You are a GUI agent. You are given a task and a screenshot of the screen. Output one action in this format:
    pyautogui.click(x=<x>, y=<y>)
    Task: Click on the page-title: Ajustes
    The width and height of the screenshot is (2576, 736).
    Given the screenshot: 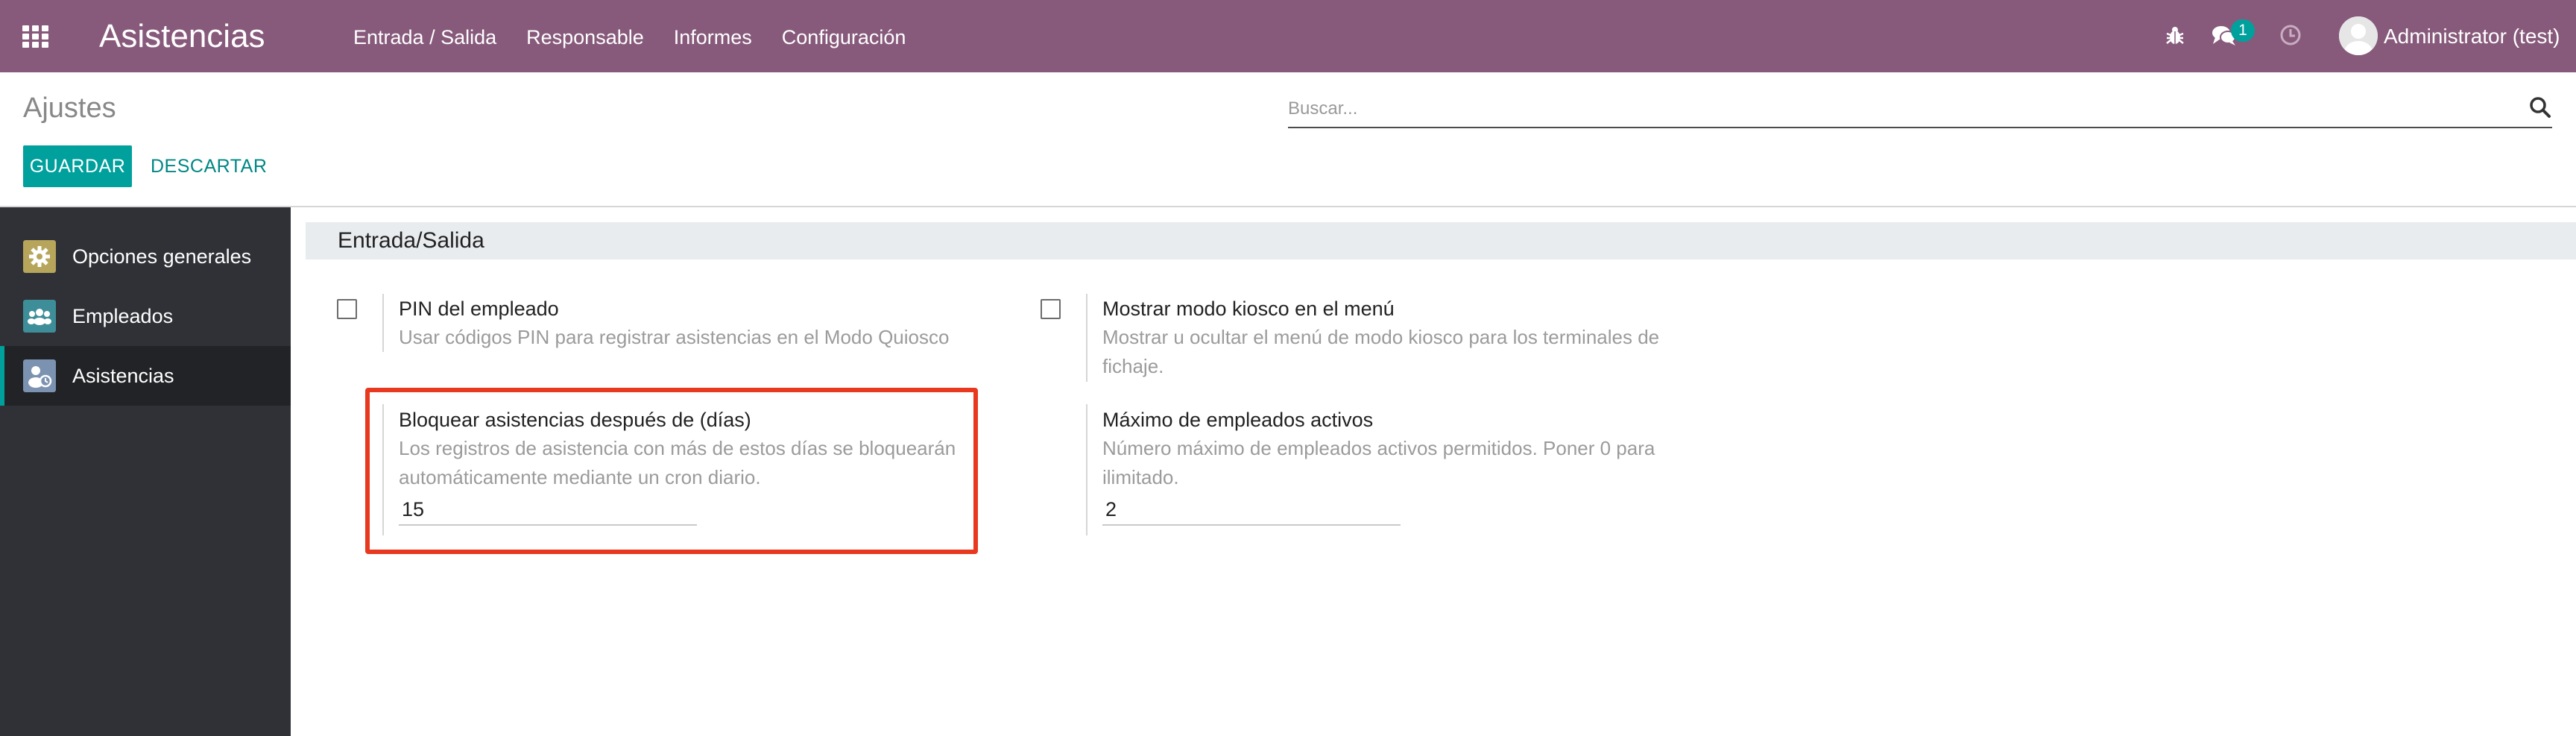 What is the action you would take?
    pyautogui.click(x=69, y=108)
    